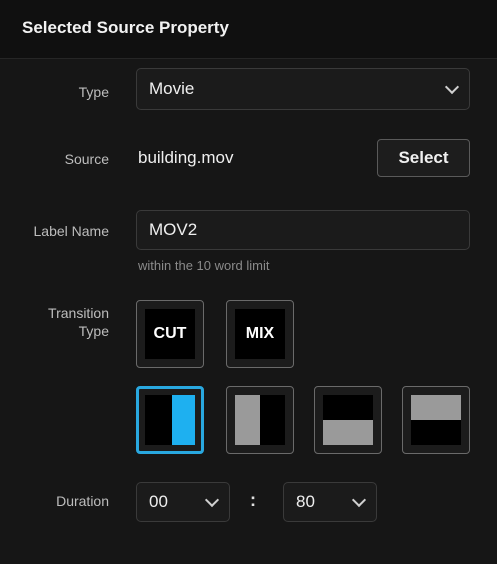 The width and height of the screenshot is (497, 564). Describe the element at coordinates (74, 322) in the screenshot. I see `transition-type-label: Transition Type` at that location.